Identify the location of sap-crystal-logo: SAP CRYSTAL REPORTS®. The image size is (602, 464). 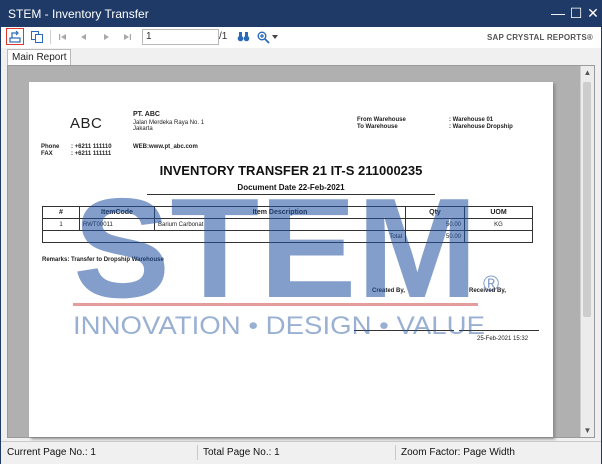
(539, 37).